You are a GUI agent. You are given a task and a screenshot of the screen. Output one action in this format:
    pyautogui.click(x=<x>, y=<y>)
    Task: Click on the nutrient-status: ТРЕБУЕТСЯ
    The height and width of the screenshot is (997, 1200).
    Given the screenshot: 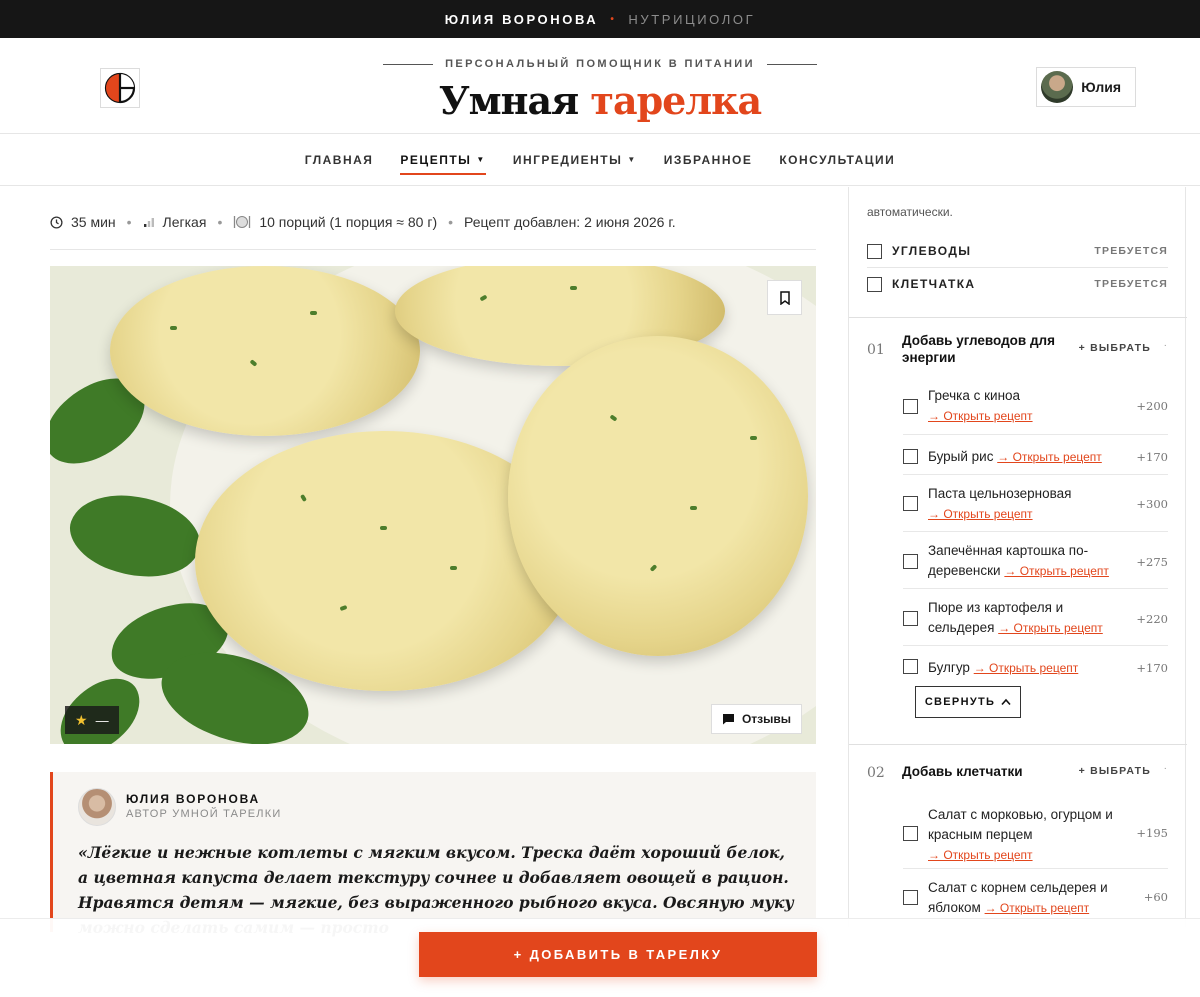 What is the action you would take?
    pyautogui.click(x=1131, y=251)
    